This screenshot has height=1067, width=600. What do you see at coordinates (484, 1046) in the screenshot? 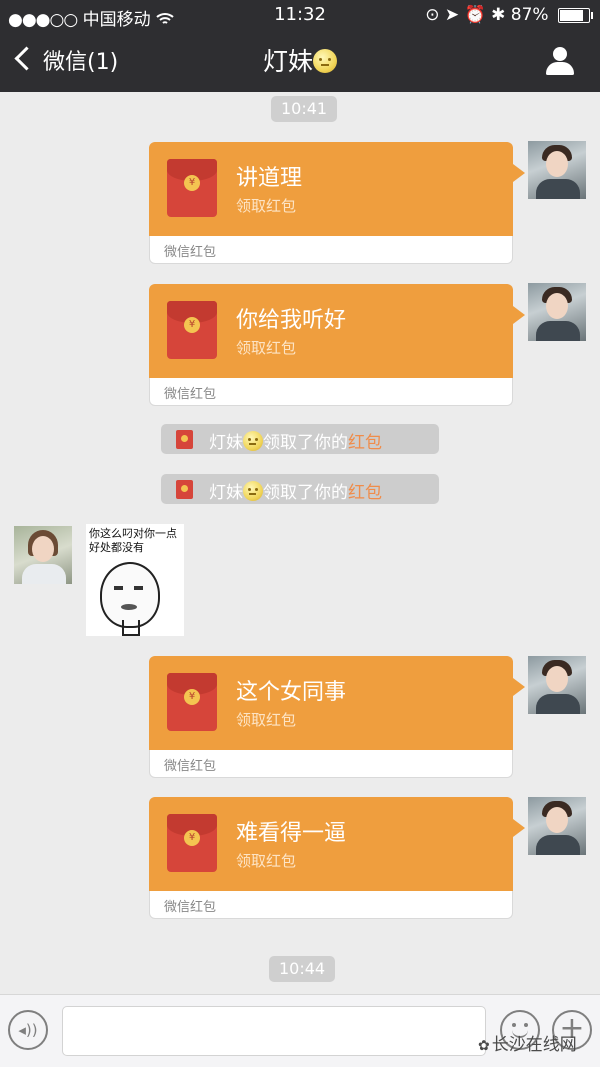
I see `wechat-icon: ✿` at bounding box center [484, 1046].